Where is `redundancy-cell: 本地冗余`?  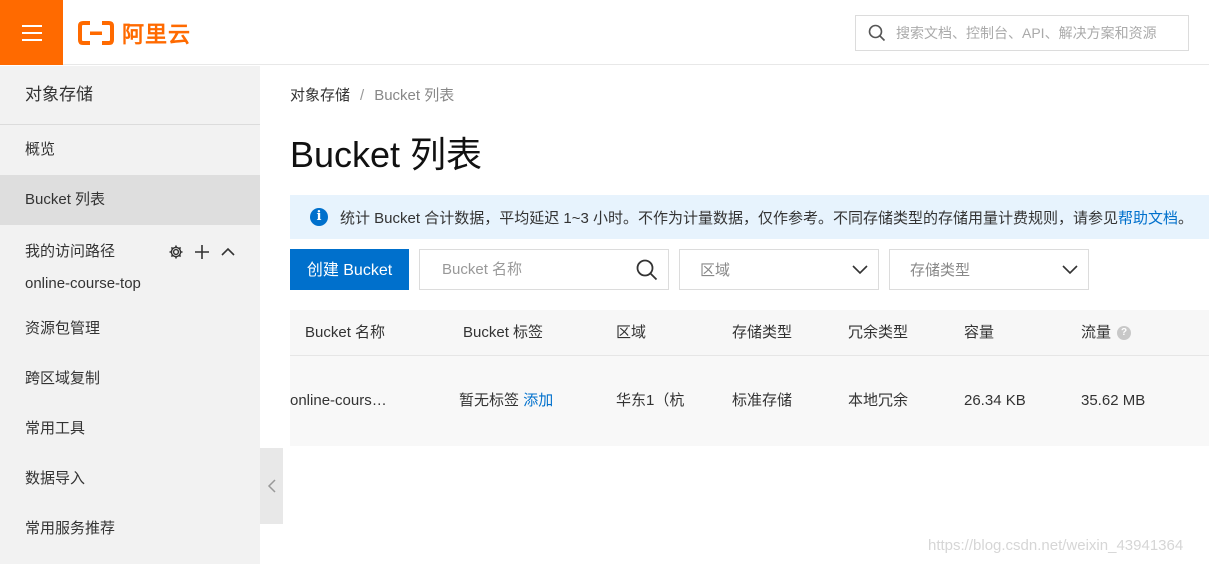 redundancy-cell: 本地冗余 is located at coordinates (878, 400).